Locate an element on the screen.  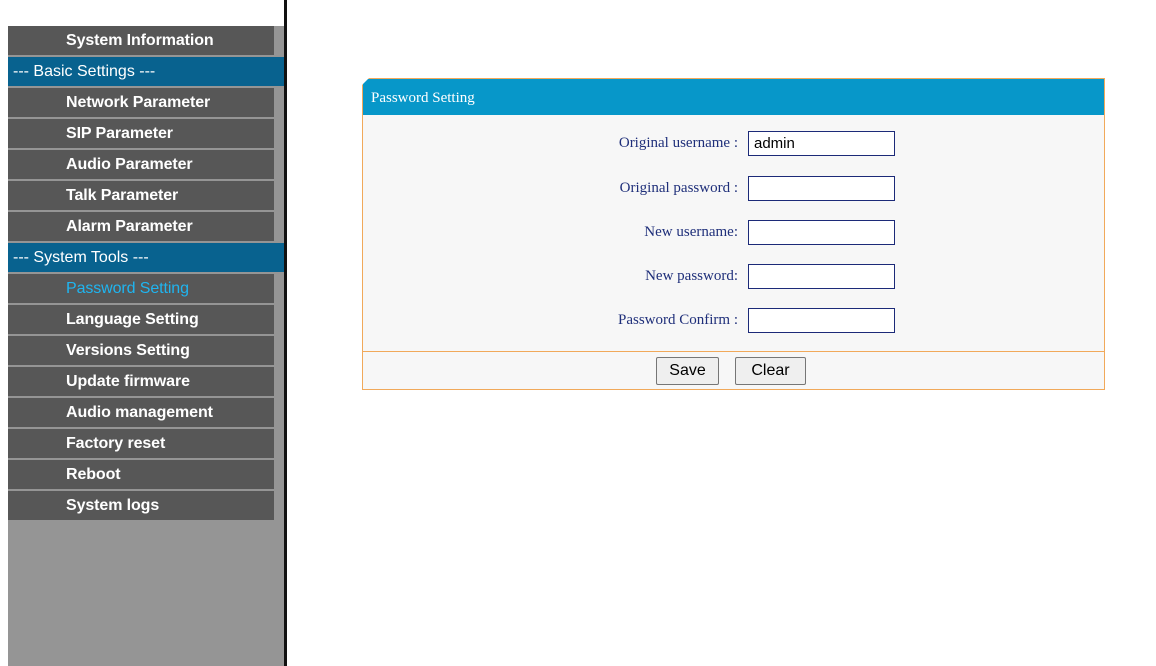
new-password-input is located at coordinates (821, 276).